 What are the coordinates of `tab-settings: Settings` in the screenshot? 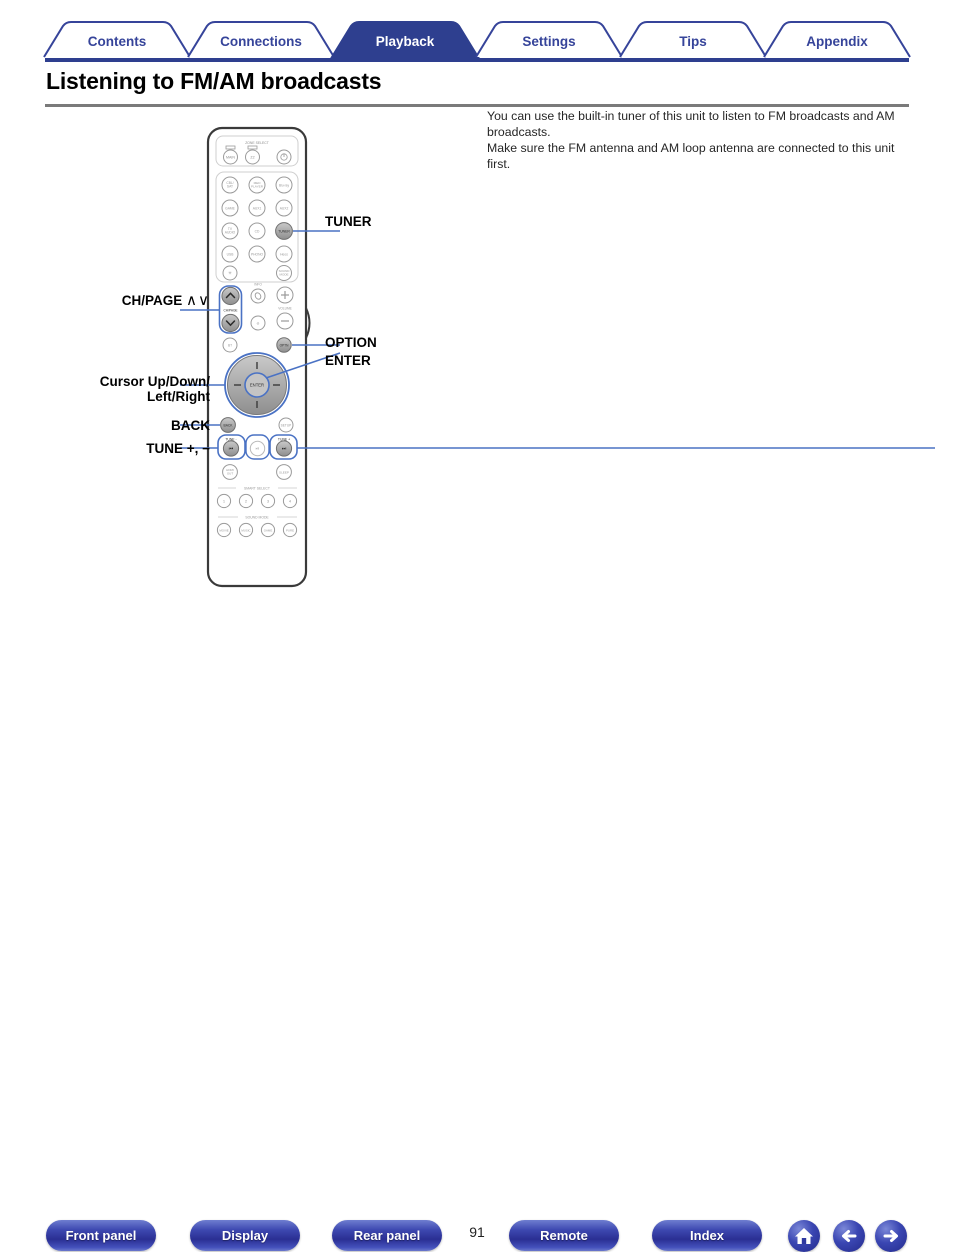 It's located at (549, 42).